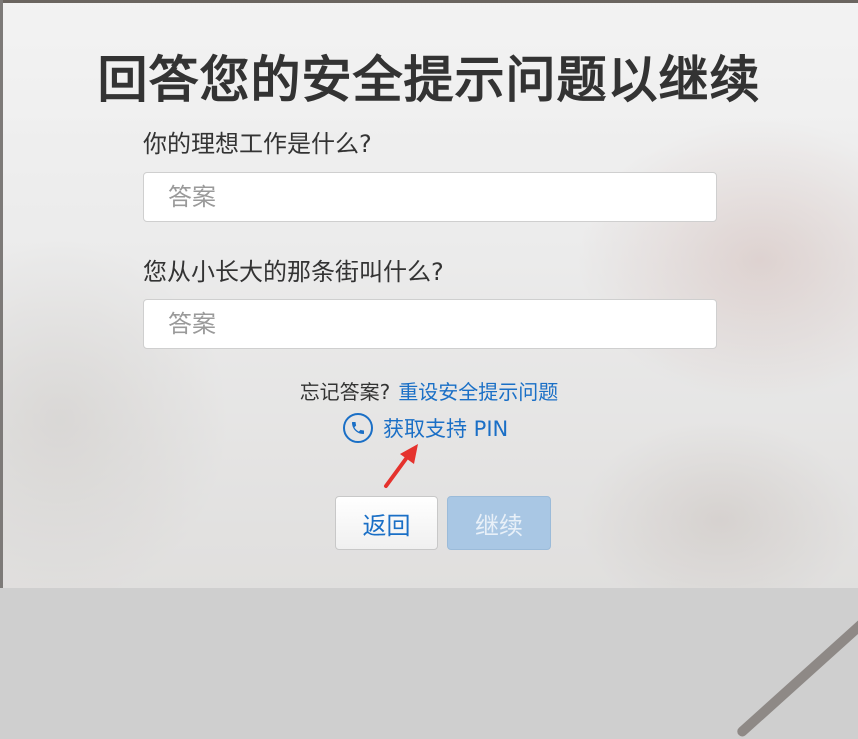  Describe the element at coordinates (430, 324) in the screenshot. I see `answer-2-input` at that location.